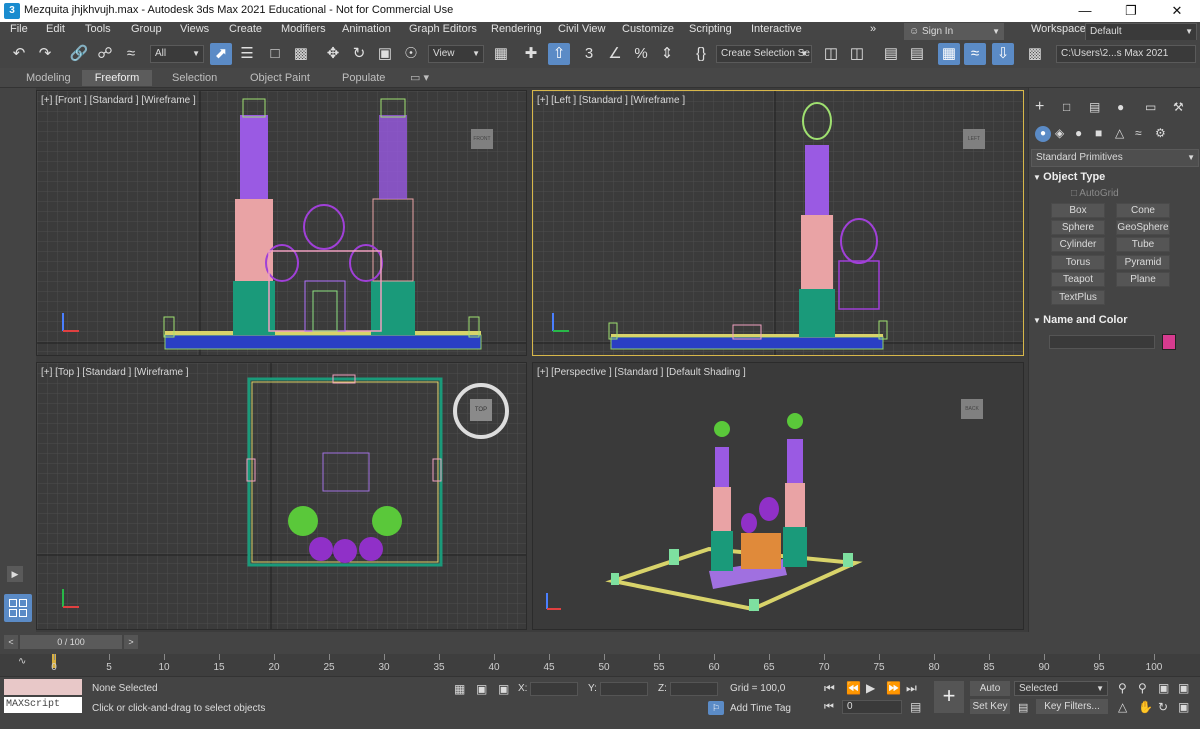  Describe the element at coordinates (79, 54) in the screenshot. I see `link-icon: 🔗` at that location.